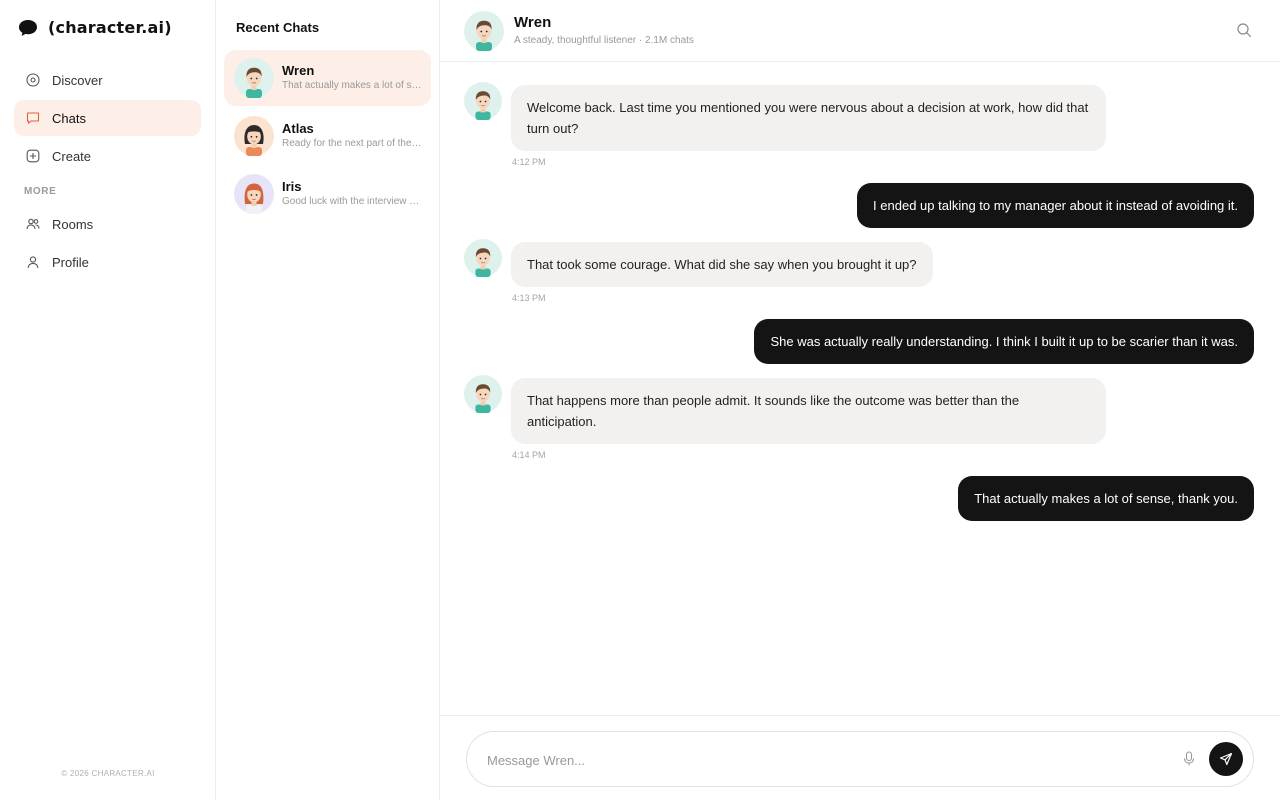 This screenshot has height=800, width=1280. What do you see at coordinates (529, 298) in the screenshot?
I see `message-time: 4:13 PM` at bounding box center [529, 298].